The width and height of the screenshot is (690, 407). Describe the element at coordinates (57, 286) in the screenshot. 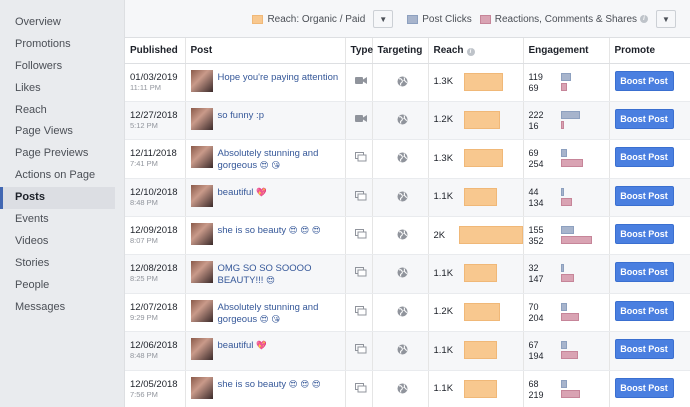

I see `sidebar-item-people: People` at that location.